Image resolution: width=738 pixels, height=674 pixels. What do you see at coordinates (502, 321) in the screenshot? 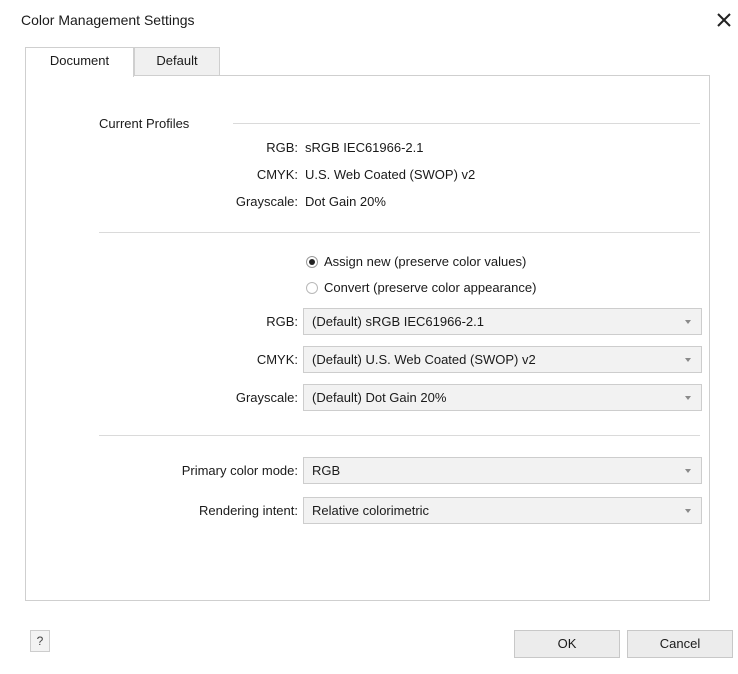
I see `rgb-profile-select: (Default) sRGB IEC61966-2.1` at bounding box center [502, 321].